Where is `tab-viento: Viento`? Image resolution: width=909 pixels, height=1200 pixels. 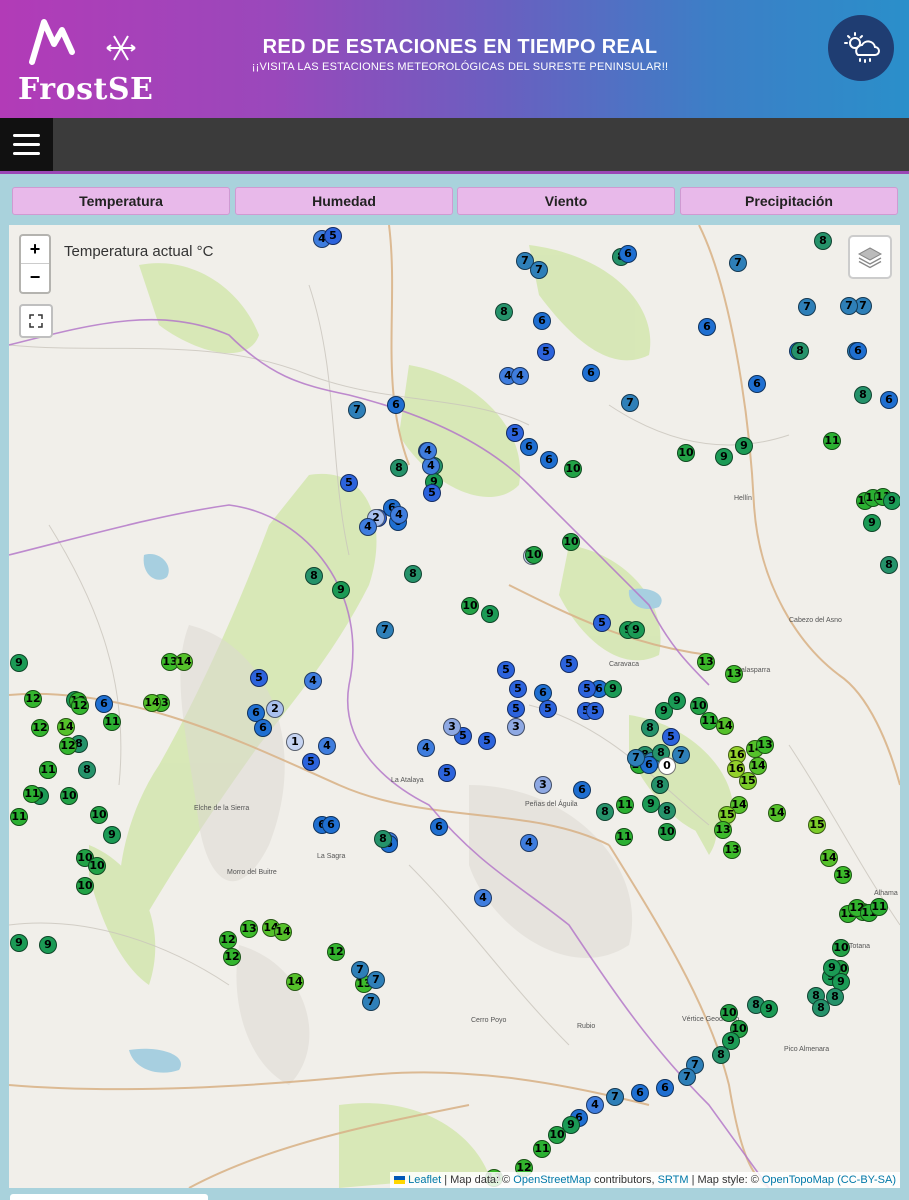 tab-viento: Viento is located at coordinates (566, 201).